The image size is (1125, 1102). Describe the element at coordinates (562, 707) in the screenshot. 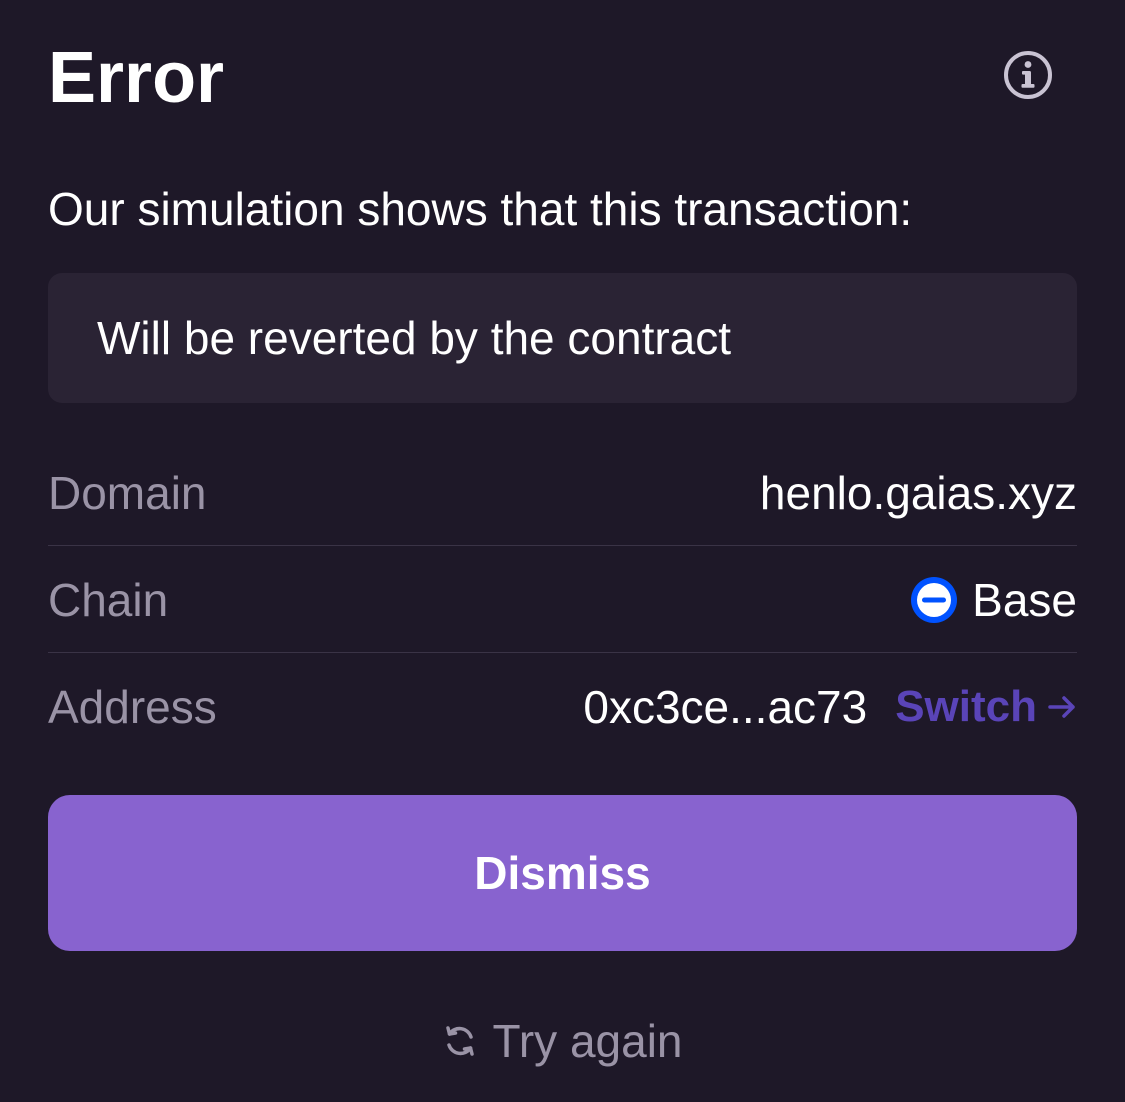

I see `address-row: Address 0xc3ce...ac73 Switch` at that location.